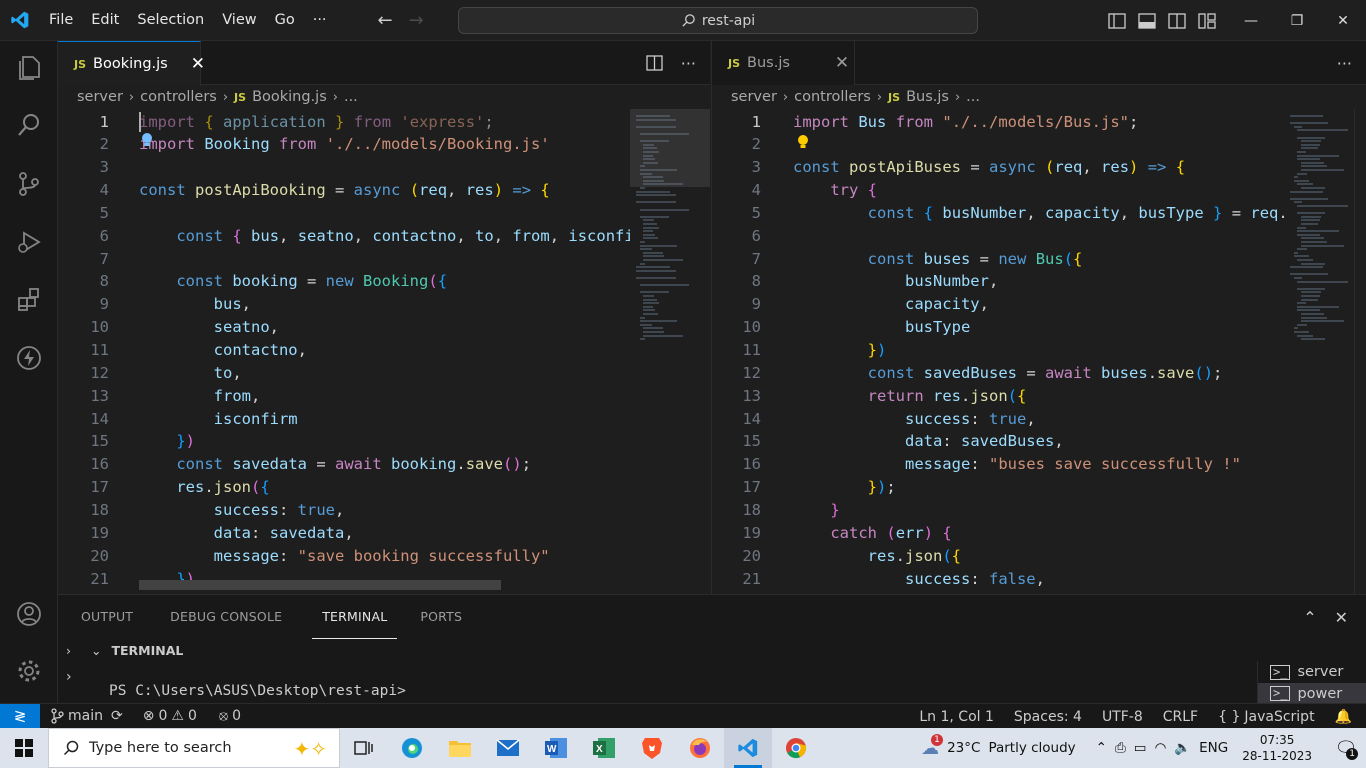  Describe the element at coordinates (1207, 20) in the screenshot. I see `customize-layout-icon` at that location.